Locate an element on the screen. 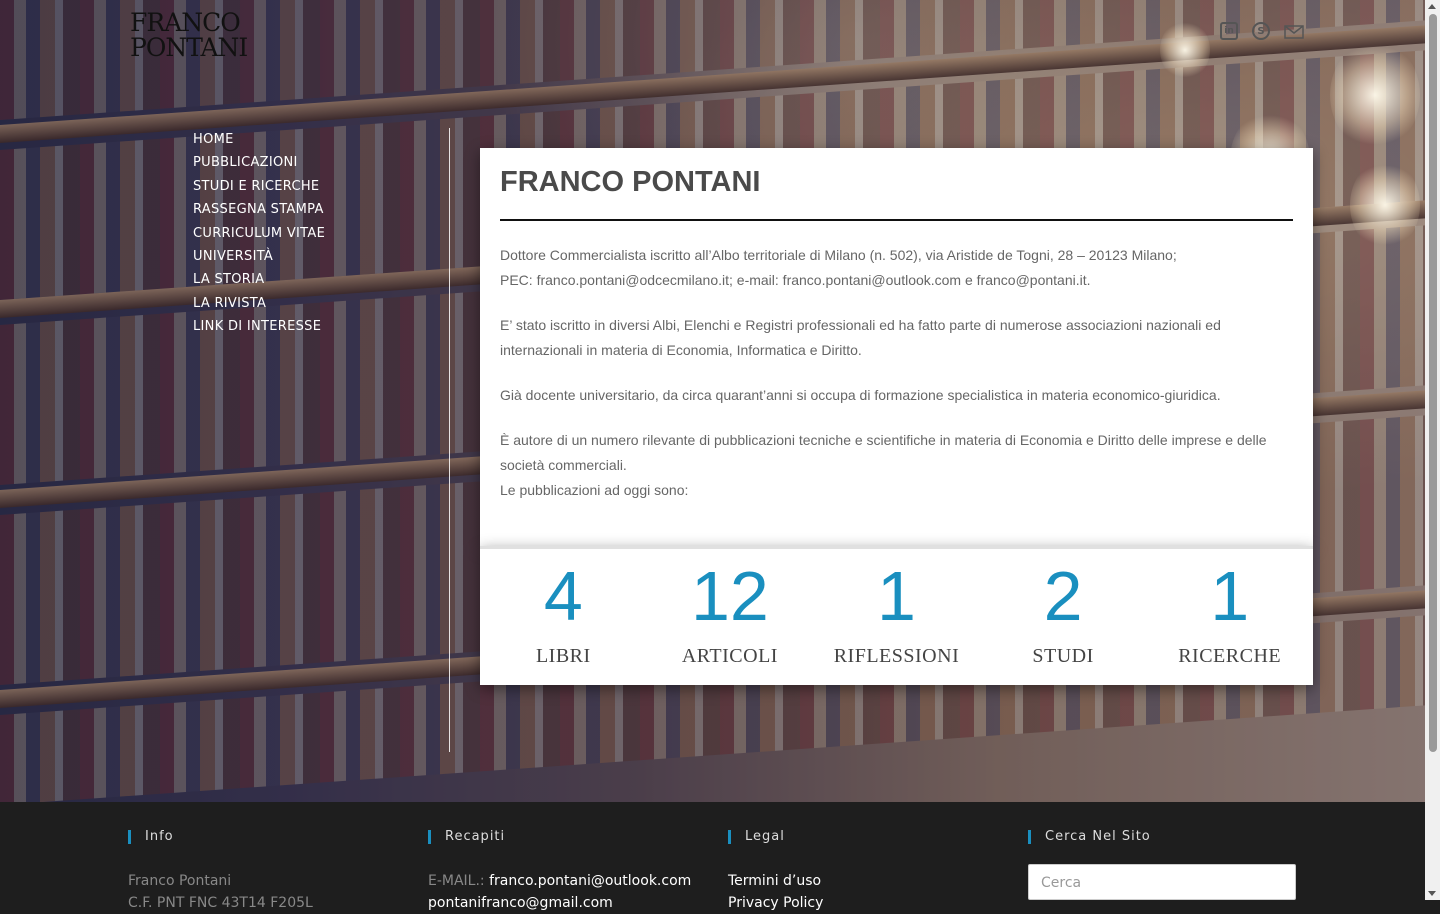 The height and width of the screenshot is (914, 1440). title-divider is located at coordinates (896, 220).